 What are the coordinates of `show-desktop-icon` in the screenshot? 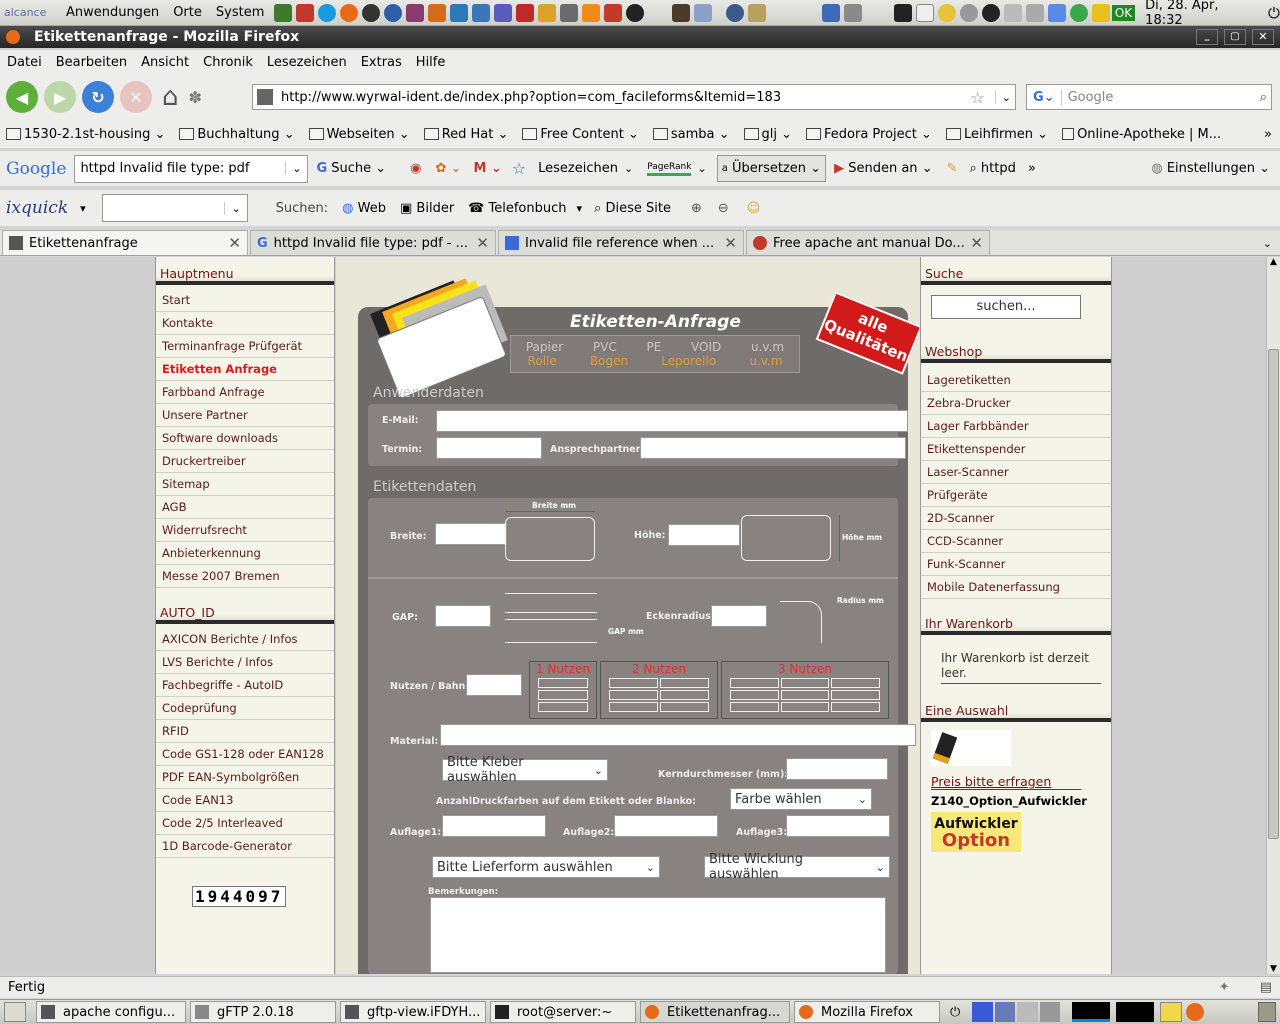 It's located at (15, 1012).